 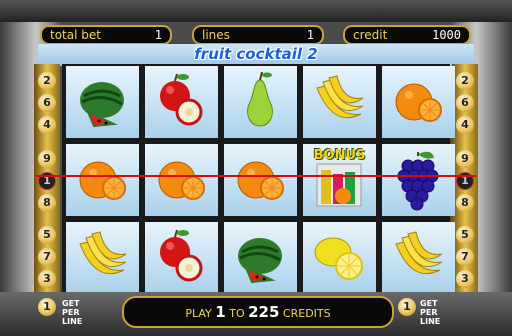 What do you see at coordinates (430, 312) in the screenshot?
I see `get-per-line-label-right: GET PER LINE` at bounding box center [430, 312].